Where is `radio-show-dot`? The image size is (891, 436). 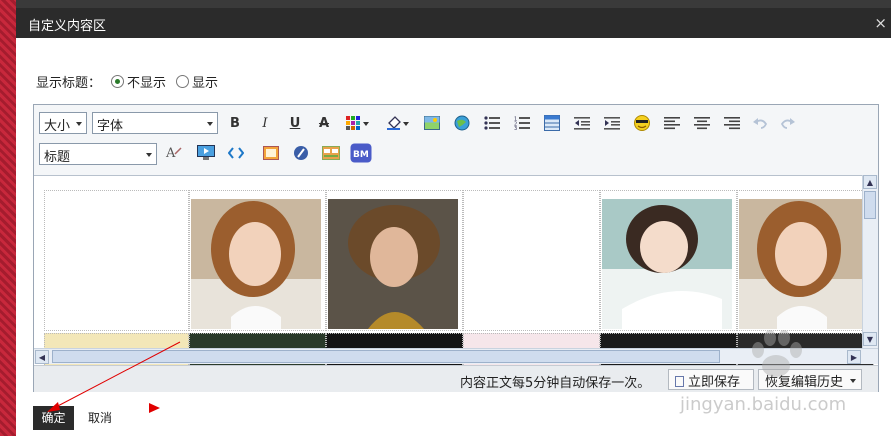
radio-show-dot is located at coordinates (183, 81).